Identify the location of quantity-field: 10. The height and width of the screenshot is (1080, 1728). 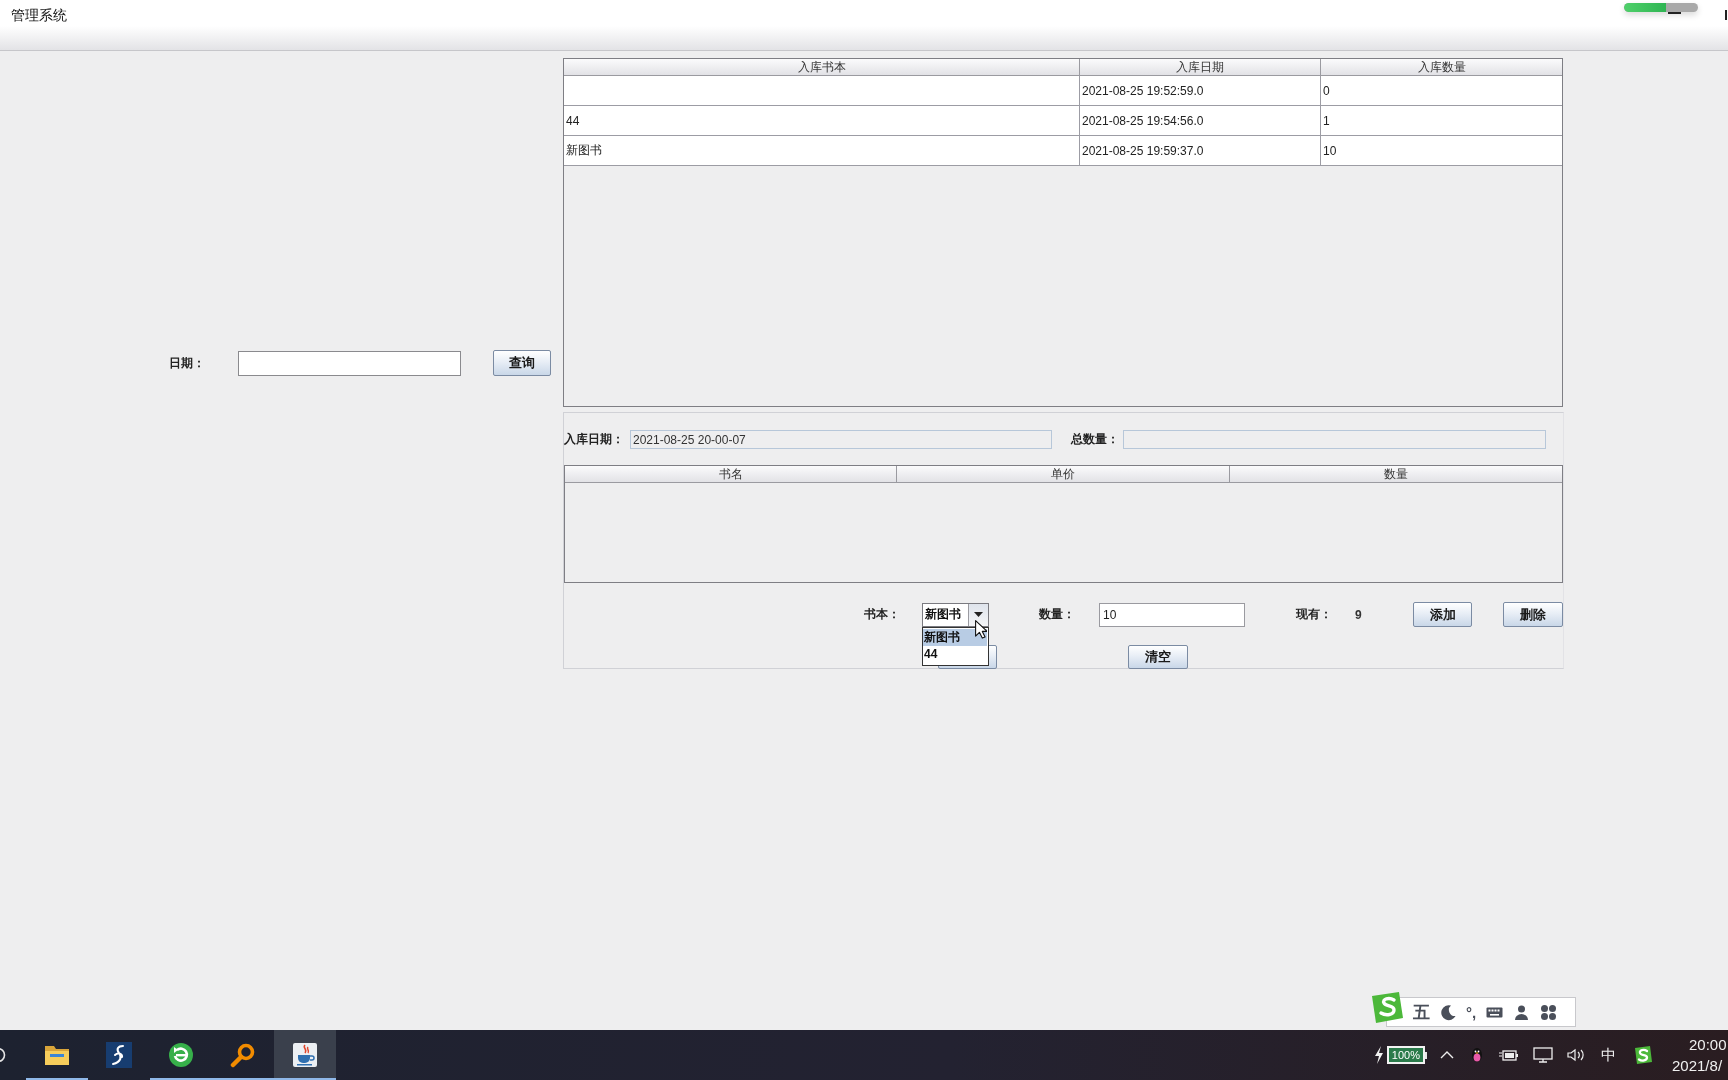
(1172, 614).